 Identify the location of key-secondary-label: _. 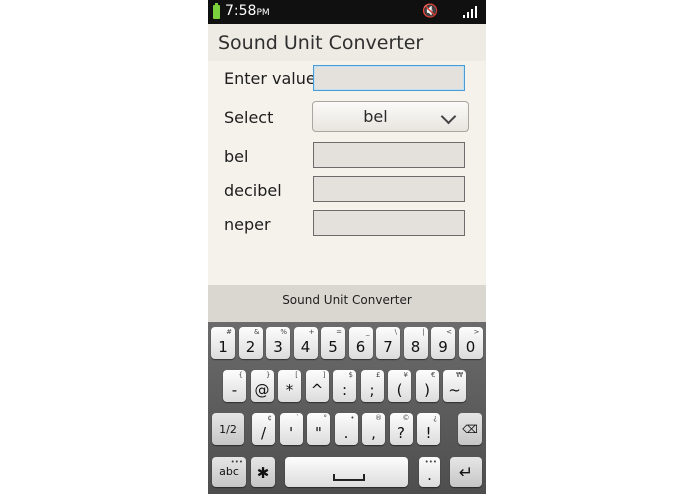
(368, 332).